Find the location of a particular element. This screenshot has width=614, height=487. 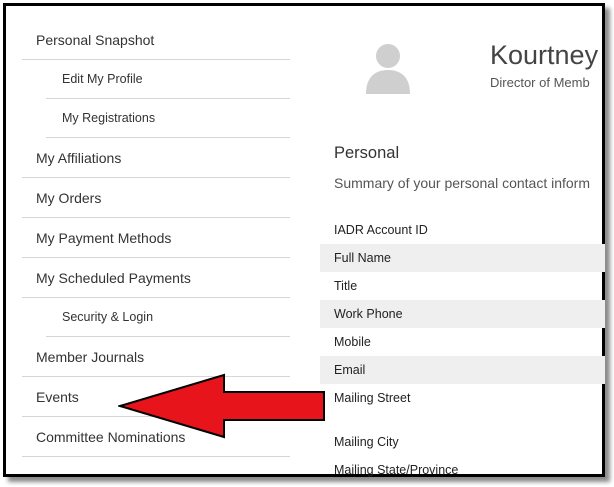

user-silhouette-icon is located at coordinates (388, 69).